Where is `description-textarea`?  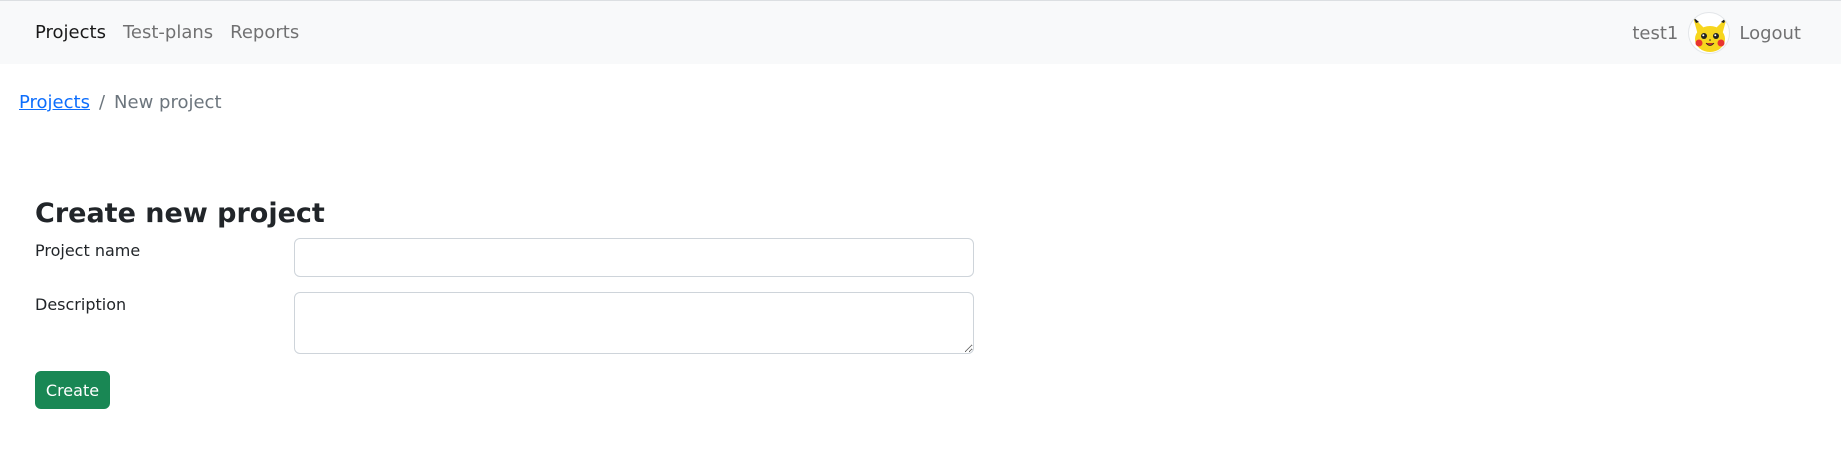
description-textarea is located at coordinates (634, 323).